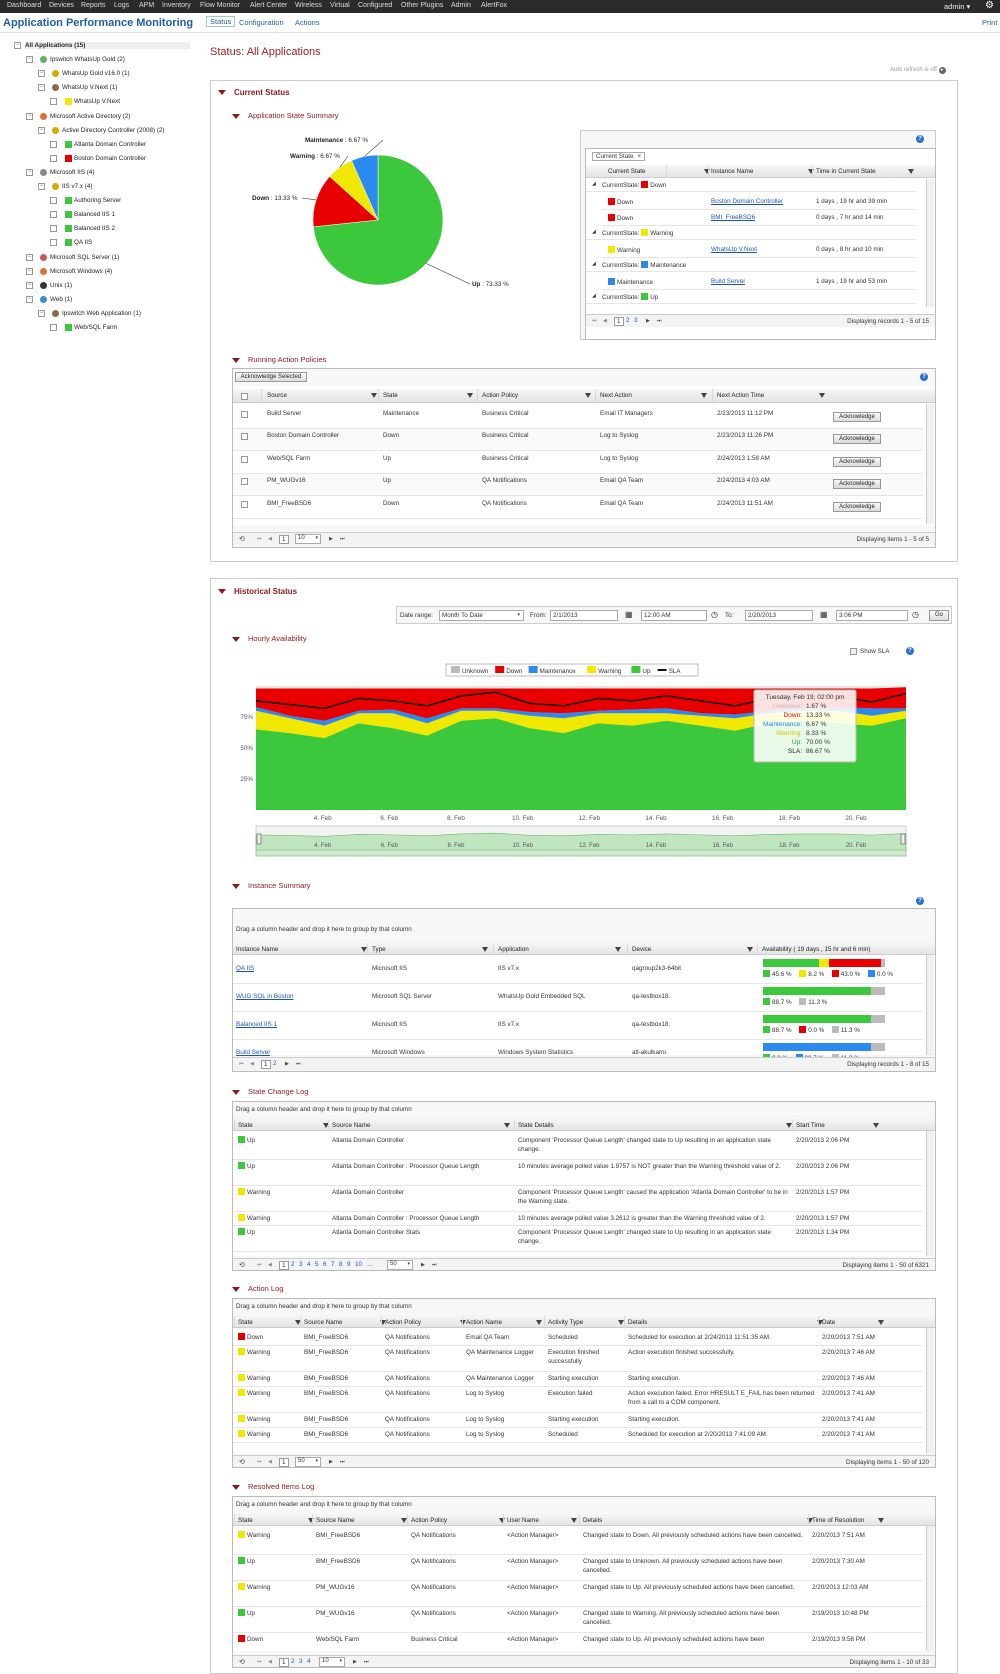  What do you see at coordinates (989, 22) in the screenshot?
I see `print-link: Print` at bounding box center [989, 22].